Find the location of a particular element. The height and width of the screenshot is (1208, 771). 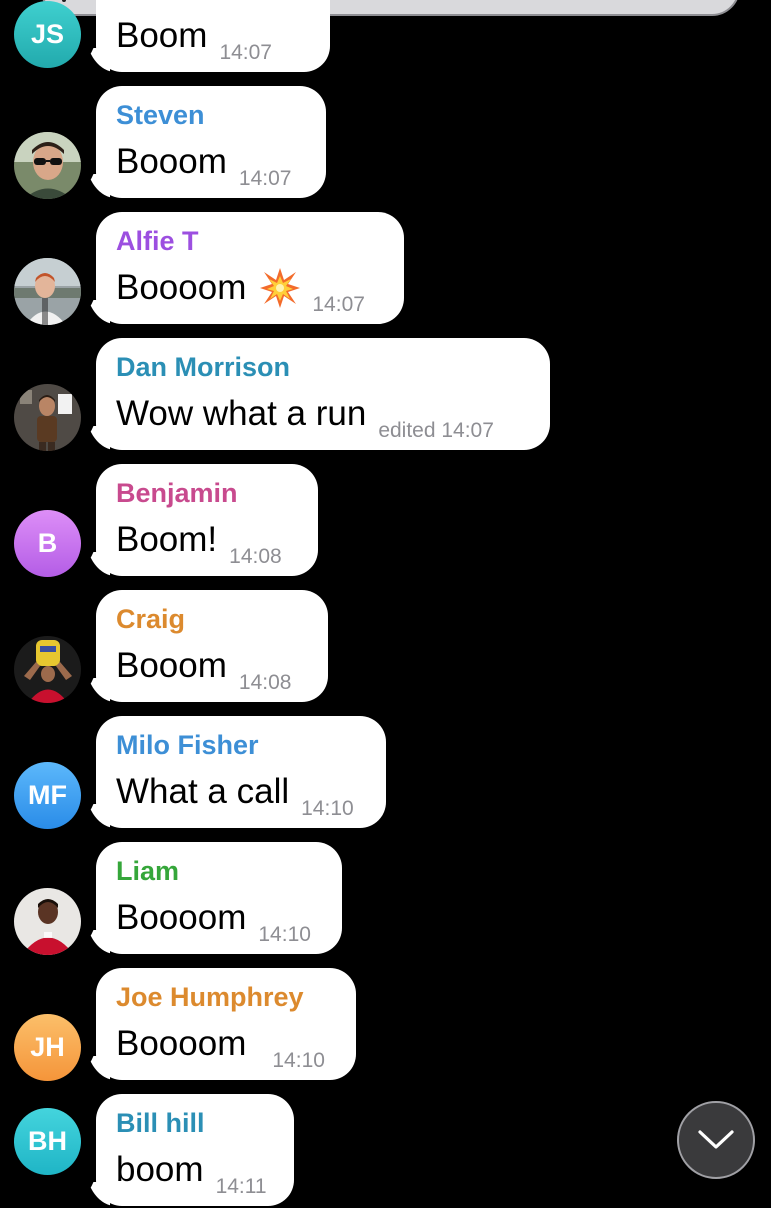

message-content: Boom! 14:08 is located at coordinates (206, 543).